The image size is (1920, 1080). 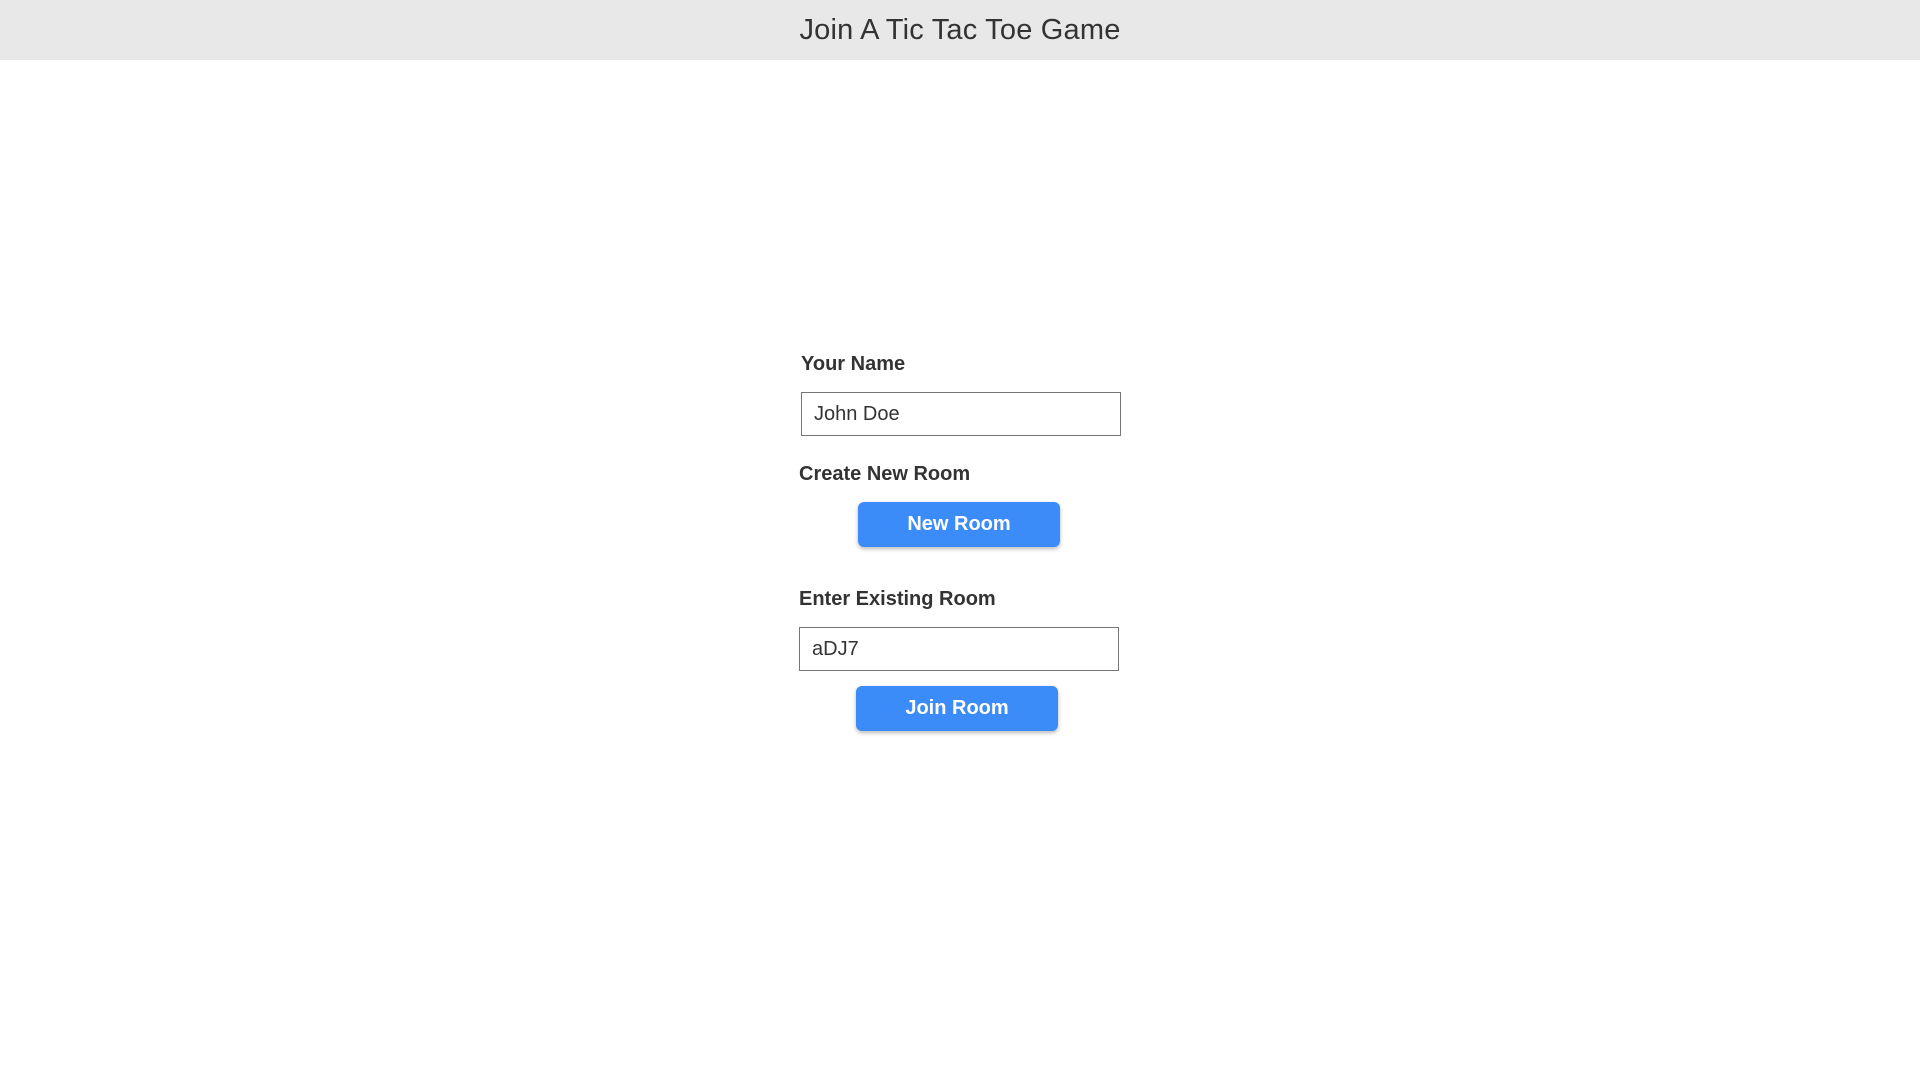 What do you see at coordinates (897, 599) in the screenshot?
I see `enter-existing-room-label: Enter Existing Room` at bounding box center [897, 599].